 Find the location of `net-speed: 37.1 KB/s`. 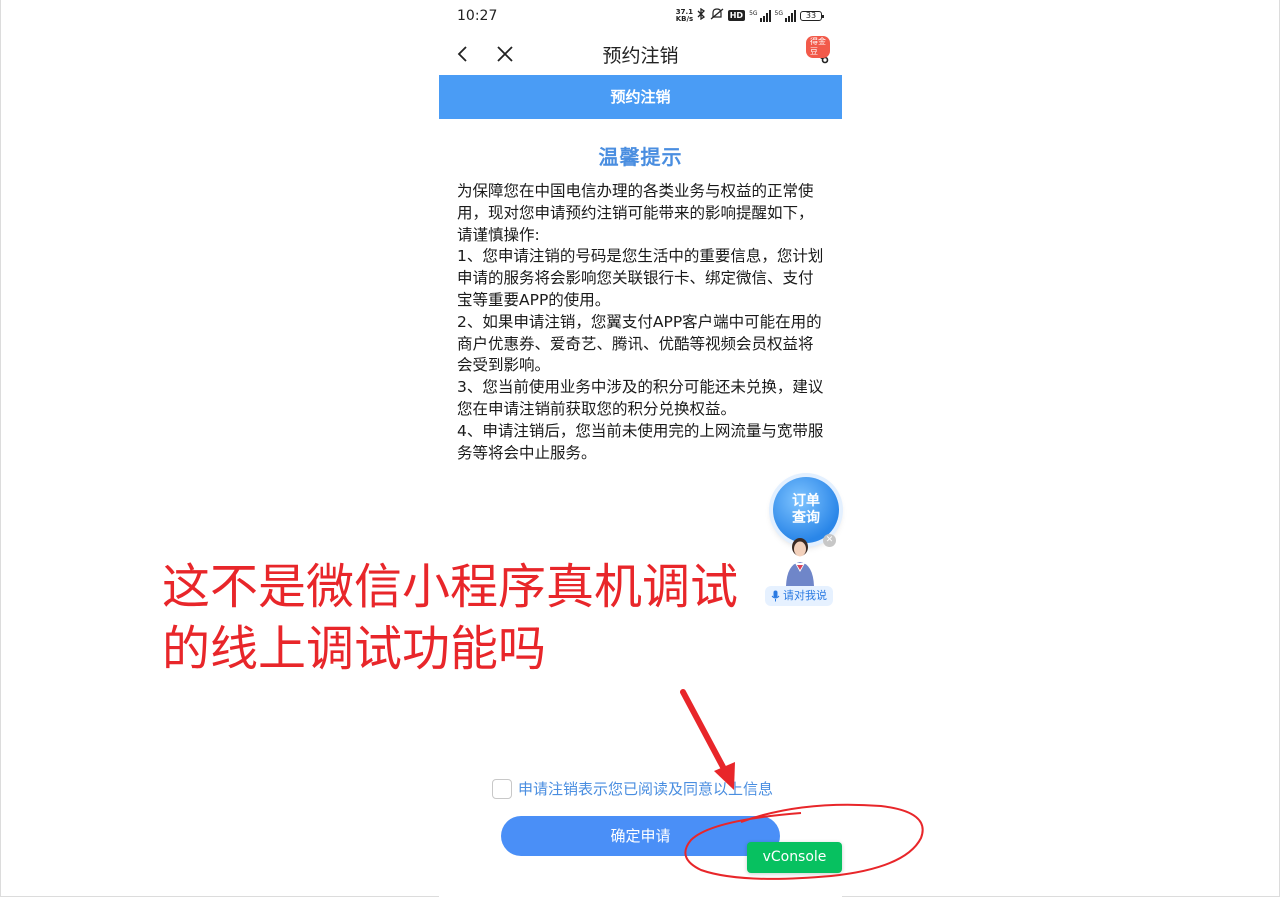

net-speed: 37.1 KB/s is located at coordinates (684, 15).